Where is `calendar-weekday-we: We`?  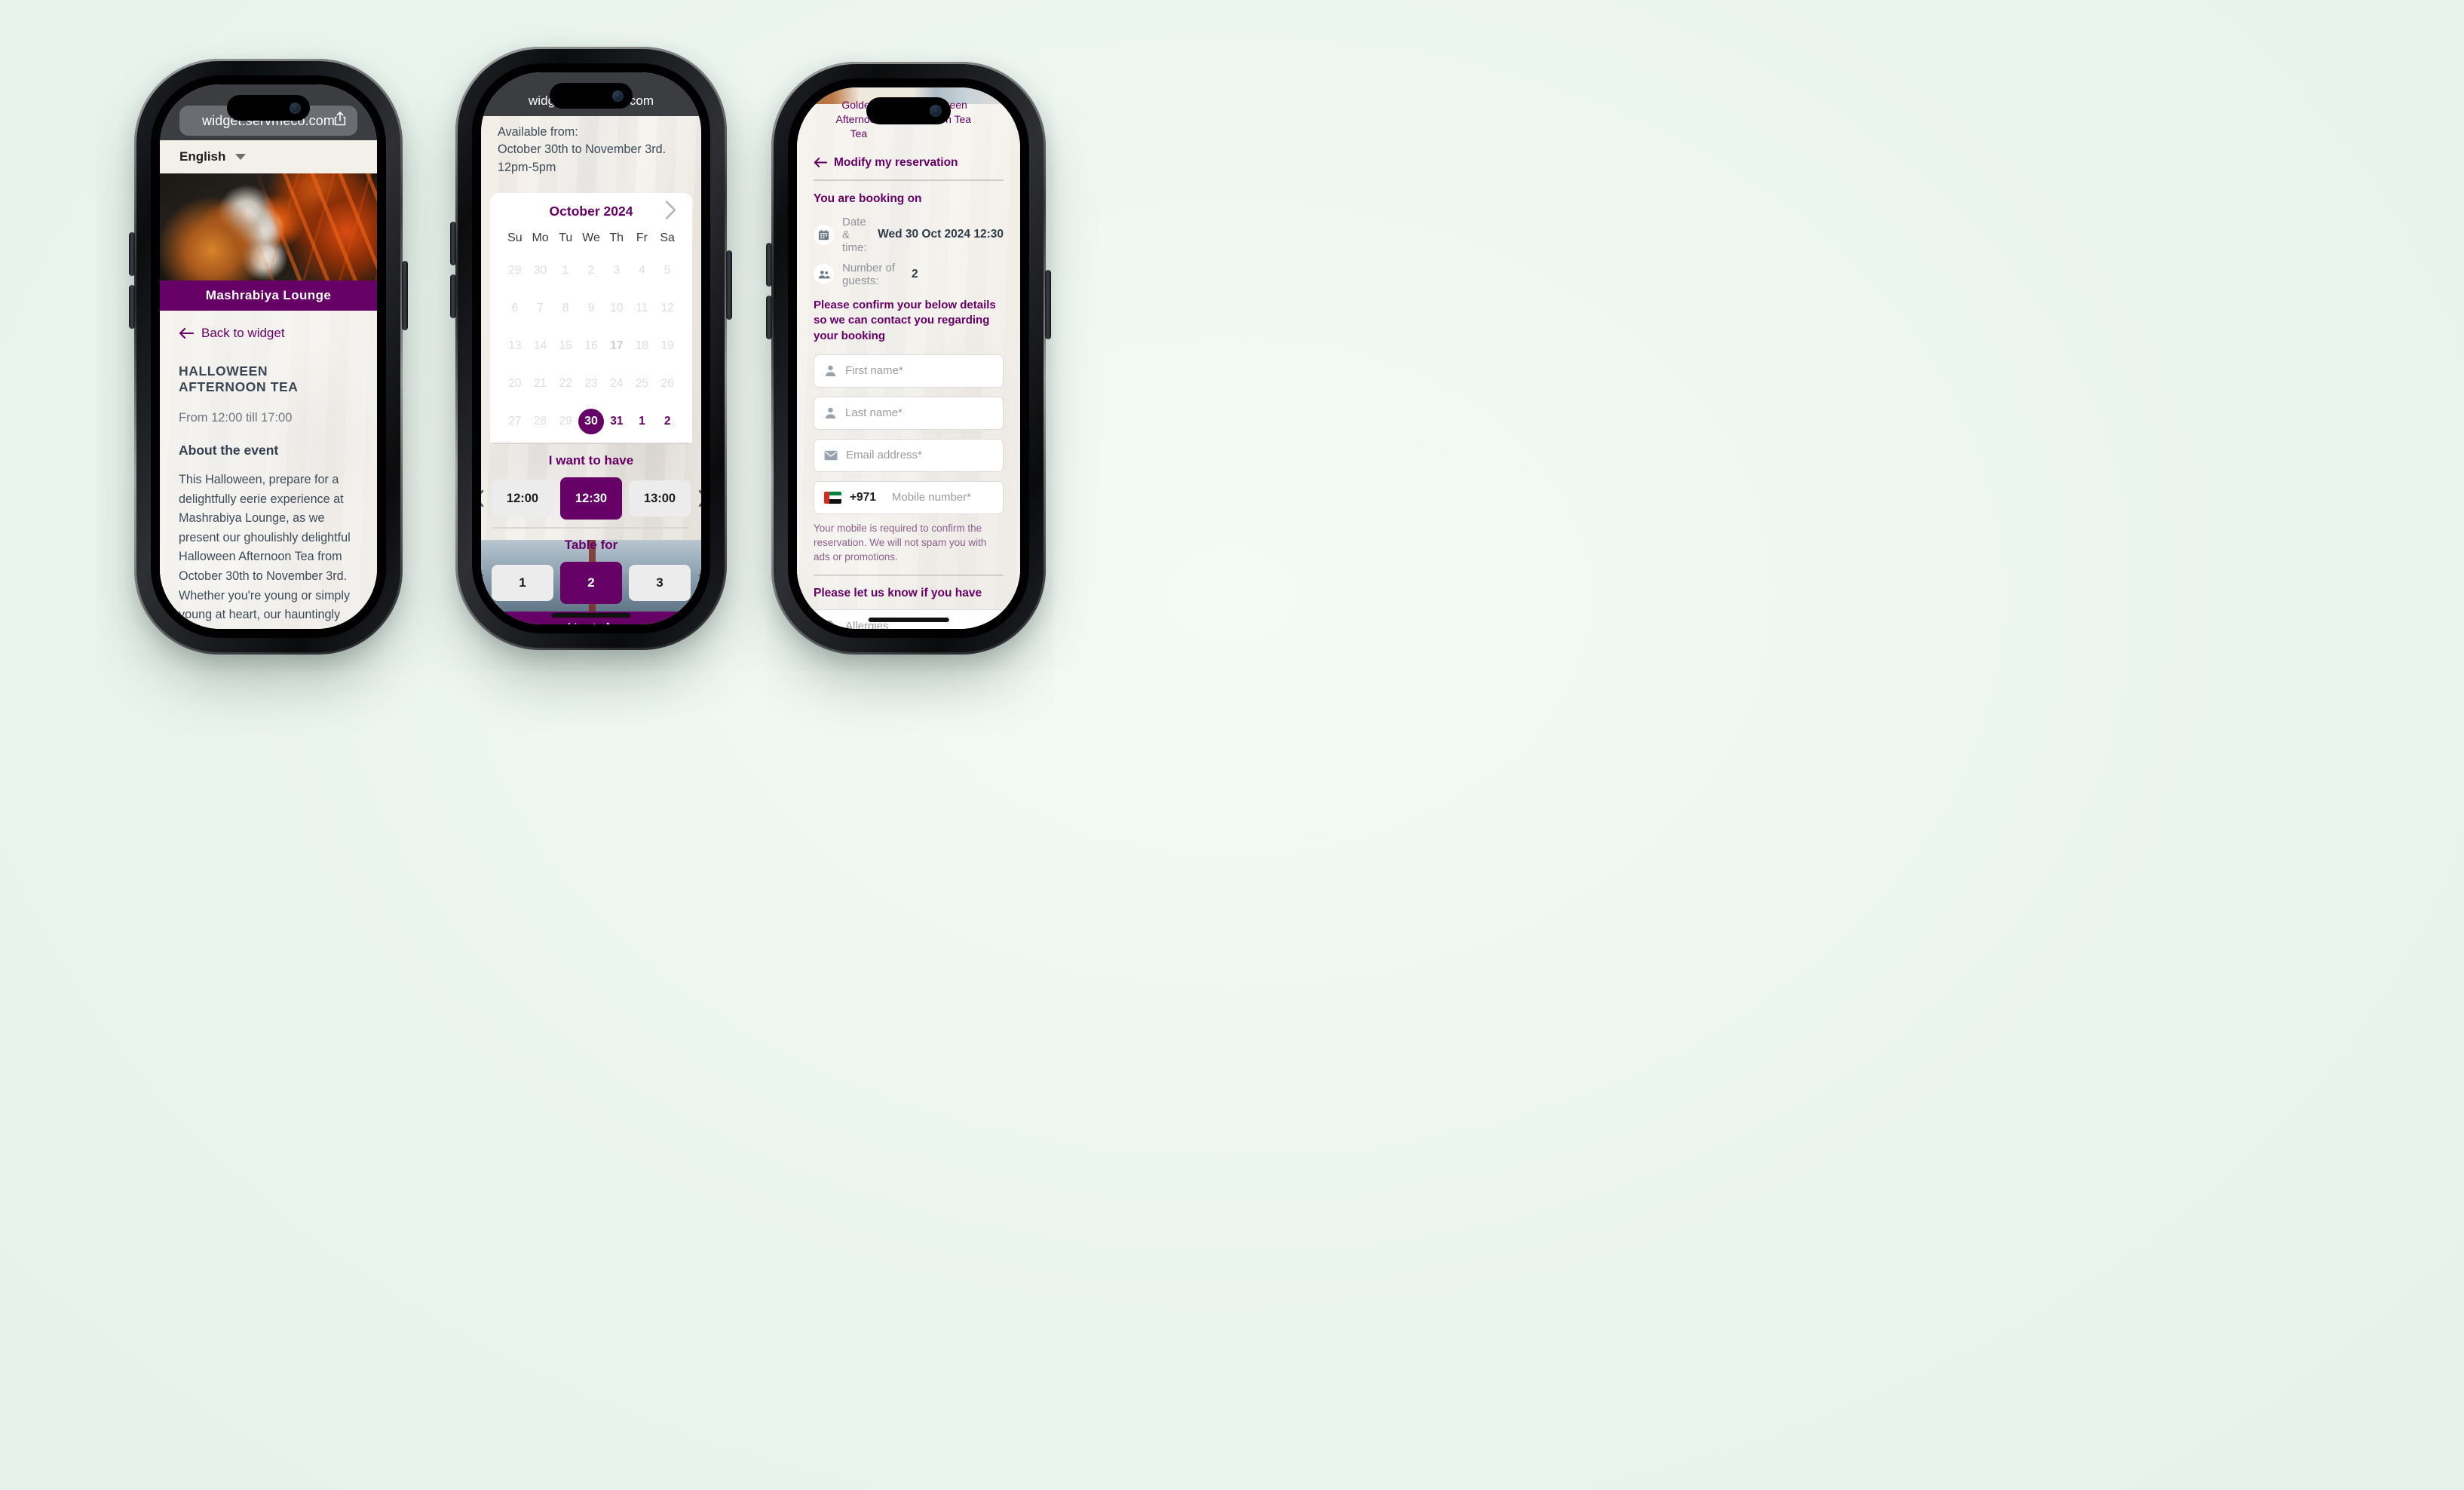
calendar-weekday-we: We is located at coordinates (591, 238).